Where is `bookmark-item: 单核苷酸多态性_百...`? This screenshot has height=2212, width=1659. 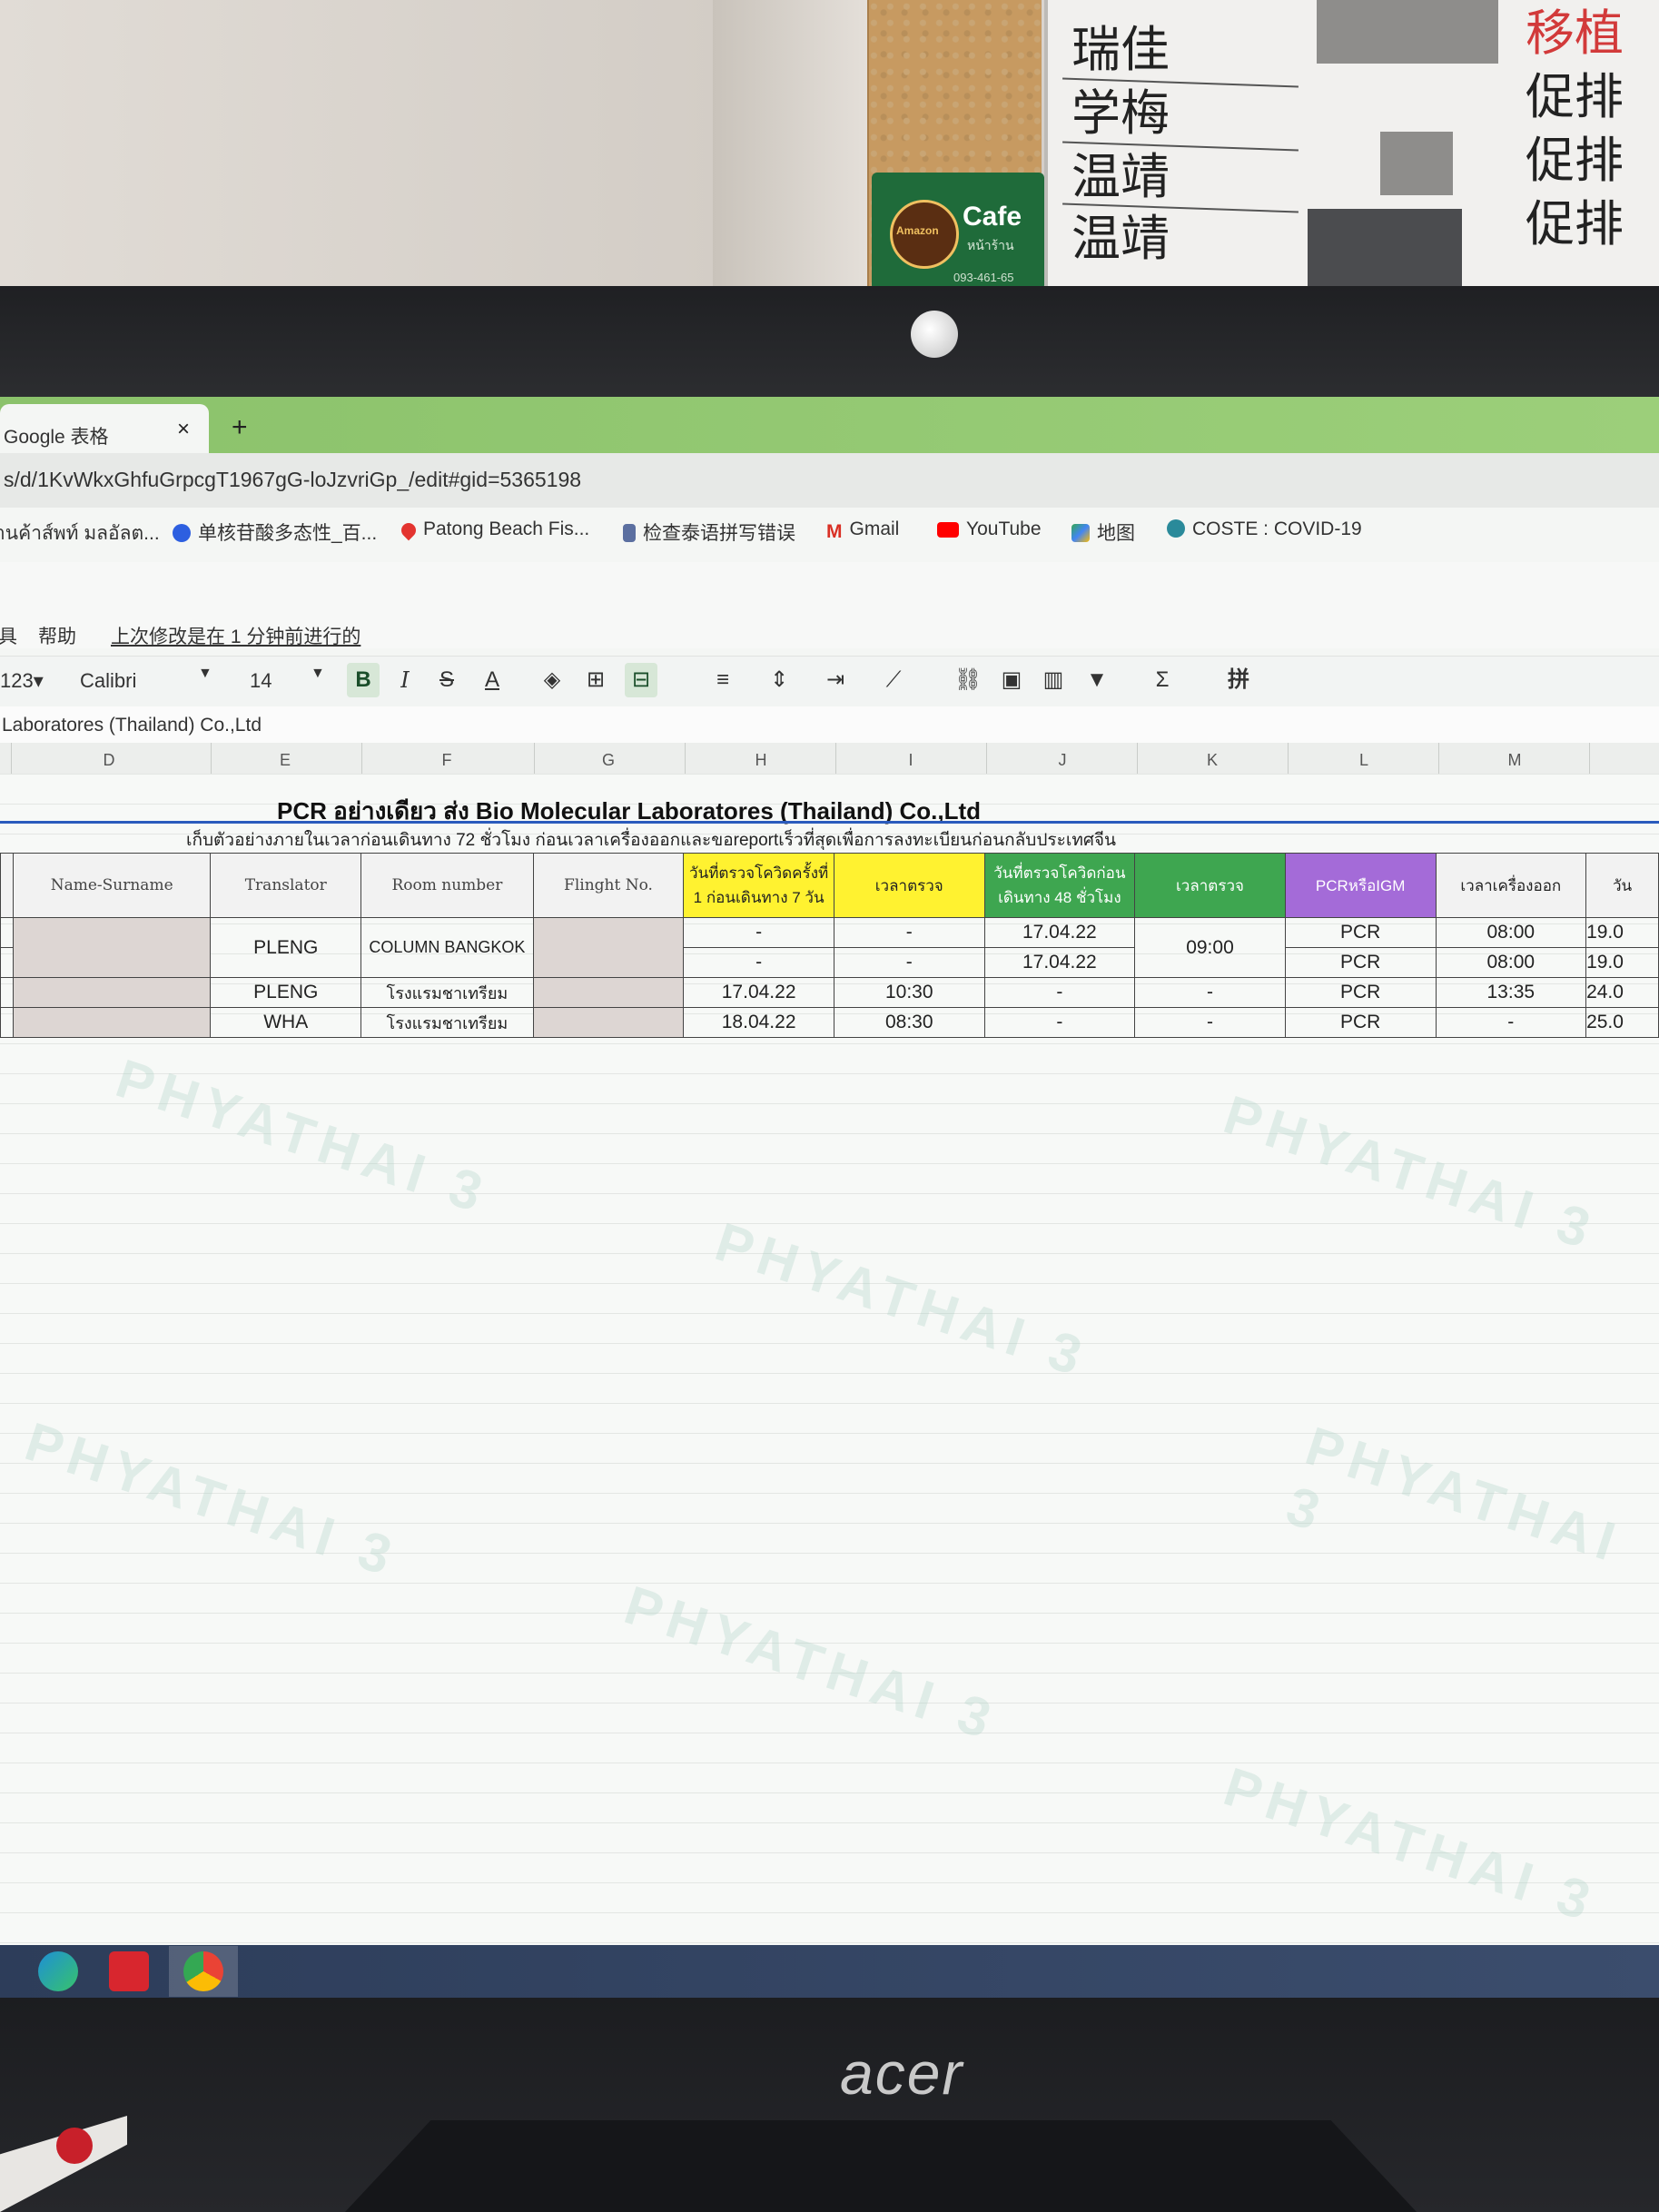 bookmark-item: 单核苷酸多态性_百... is located at coordinates (275, 532).